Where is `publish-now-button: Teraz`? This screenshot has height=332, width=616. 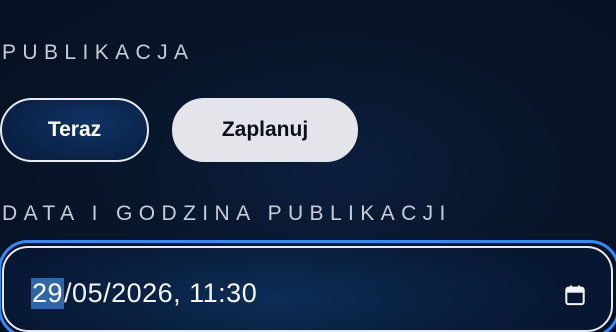
publish-now-button: Teraz is located at coordinates (74, 130).